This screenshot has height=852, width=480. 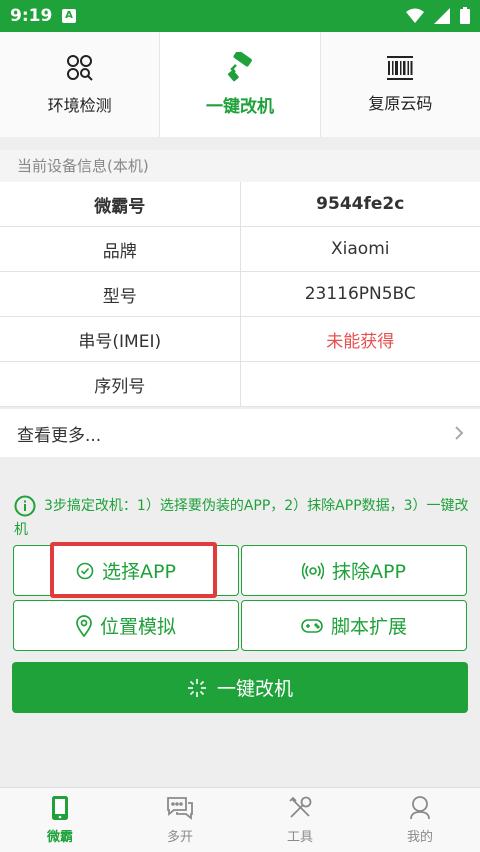 I want to click on user-icon, so click(x=420, y=808).